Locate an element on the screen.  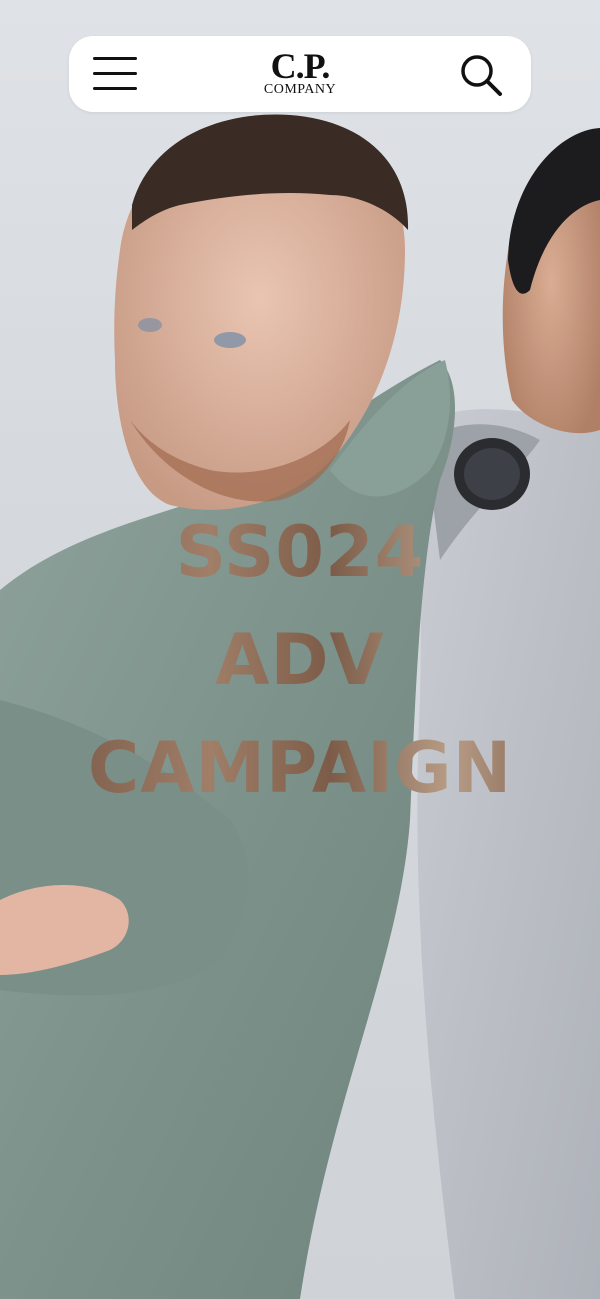
search-icon is located at coordinates (482, 75).